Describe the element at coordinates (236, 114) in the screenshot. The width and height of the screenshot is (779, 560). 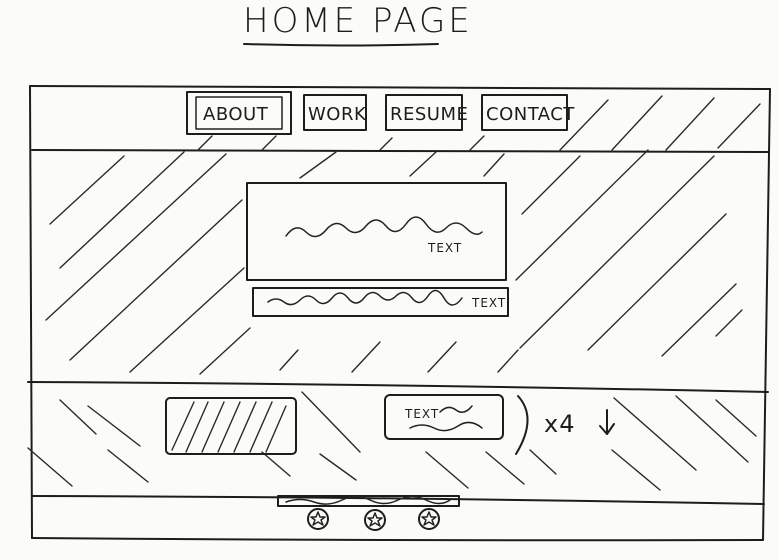
I see `nav-label-about: ABOUT` at that location.